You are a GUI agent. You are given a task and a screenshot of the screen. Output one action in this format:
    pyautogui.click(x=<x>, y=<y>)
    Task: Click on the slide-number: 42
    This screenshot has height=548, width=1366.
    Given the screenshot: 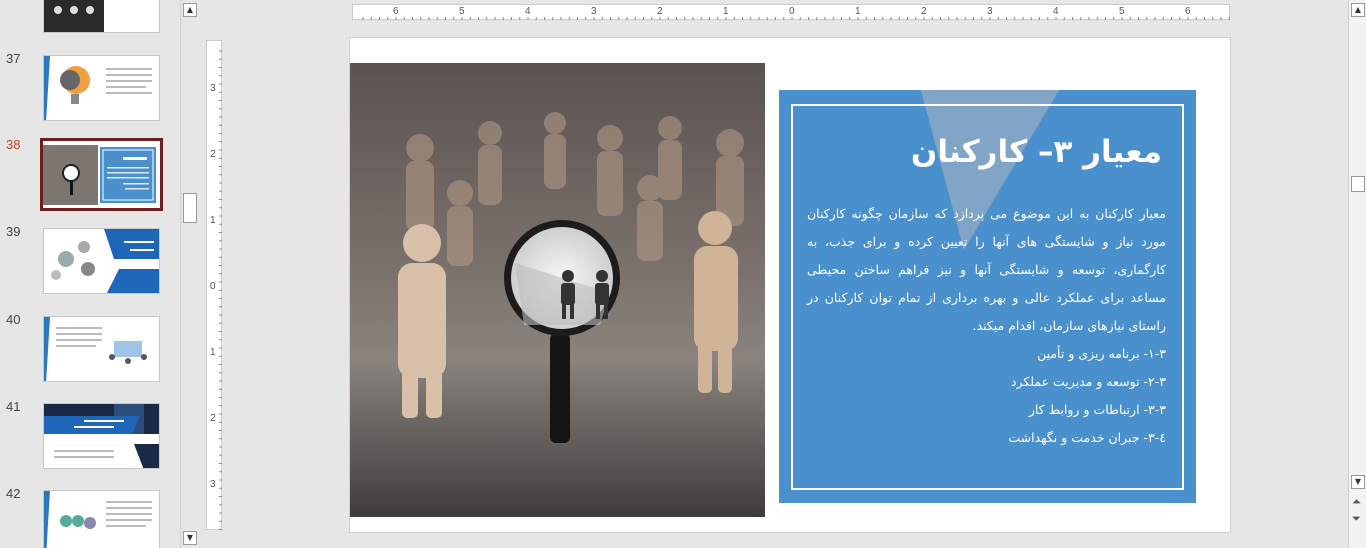 What is the action you would take?
    pyautogui.click(x=13, y=493)
    